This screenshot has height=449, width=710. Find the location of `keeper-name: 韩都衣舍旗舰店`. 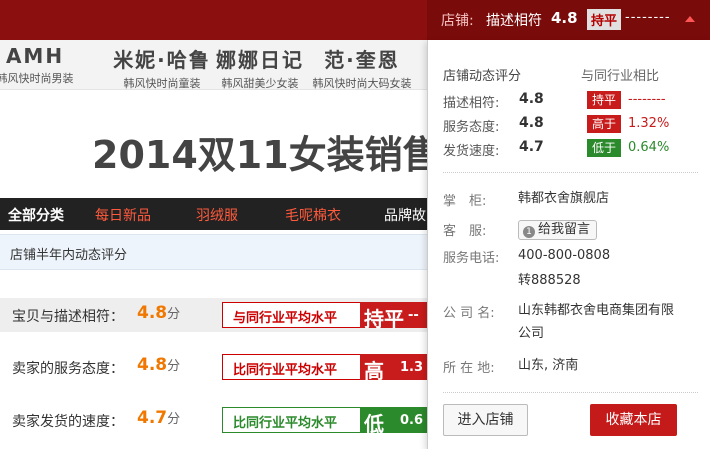

keeper-name: 韩都衣舍旗舰店 is located at coordinates (563, 199).